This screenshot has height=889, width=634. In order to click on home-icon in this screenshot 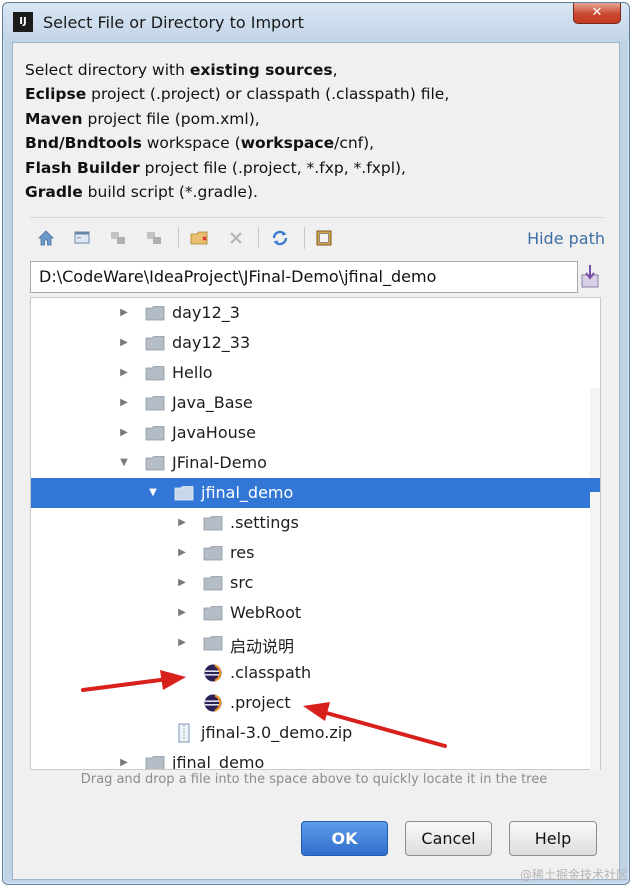, I will do `click(46, 238)`.